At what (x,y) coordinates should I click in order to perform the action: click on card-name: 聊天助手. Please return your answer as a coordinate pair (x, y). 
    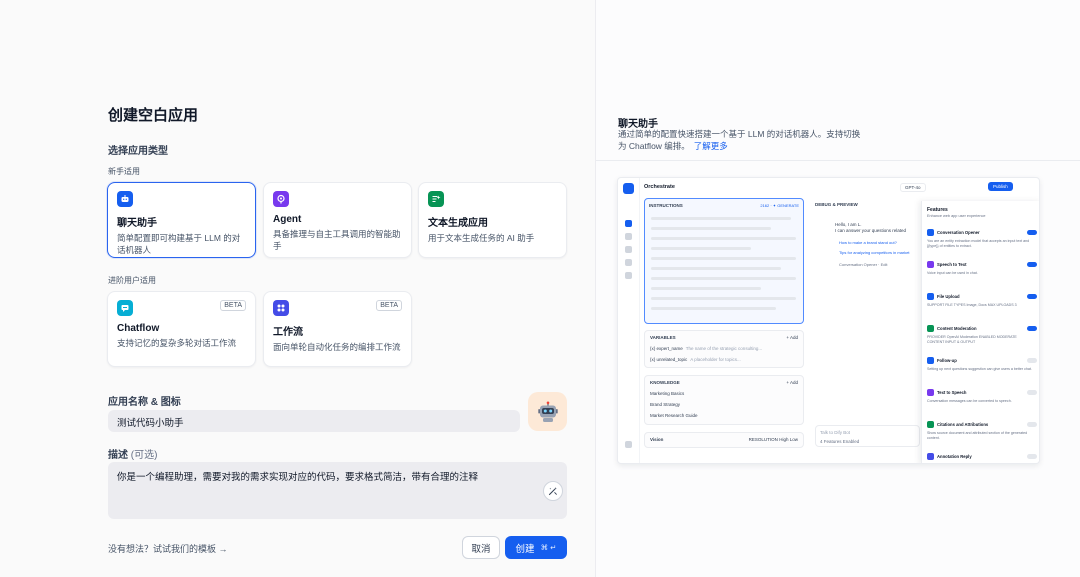
    Looking at the image, I should click on (137, 223).